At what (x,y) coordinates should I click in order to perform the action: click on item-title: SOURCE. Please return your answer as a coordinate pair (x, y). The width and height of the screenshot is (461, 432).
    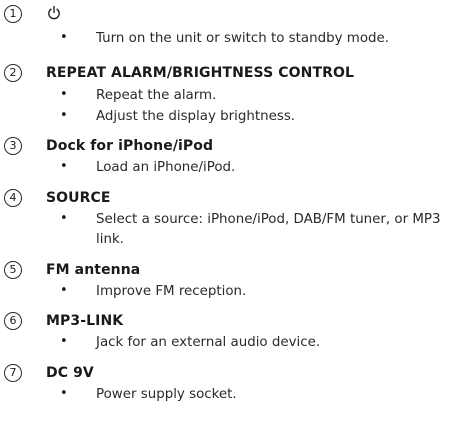
    Looking at the image, I should click on (78, 198).